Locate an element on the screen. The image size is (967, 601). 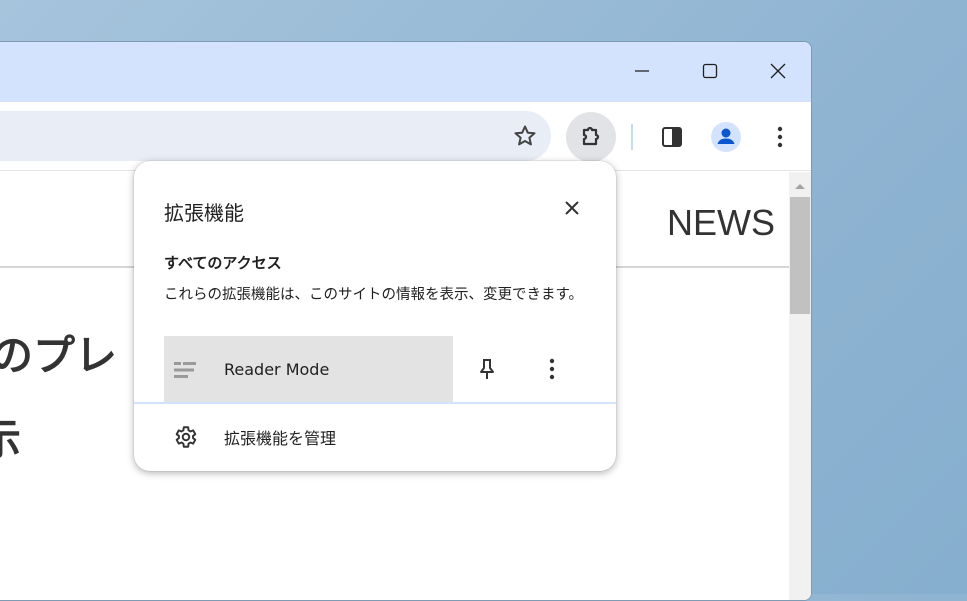
title-bar is located at coordinates (405, 72).